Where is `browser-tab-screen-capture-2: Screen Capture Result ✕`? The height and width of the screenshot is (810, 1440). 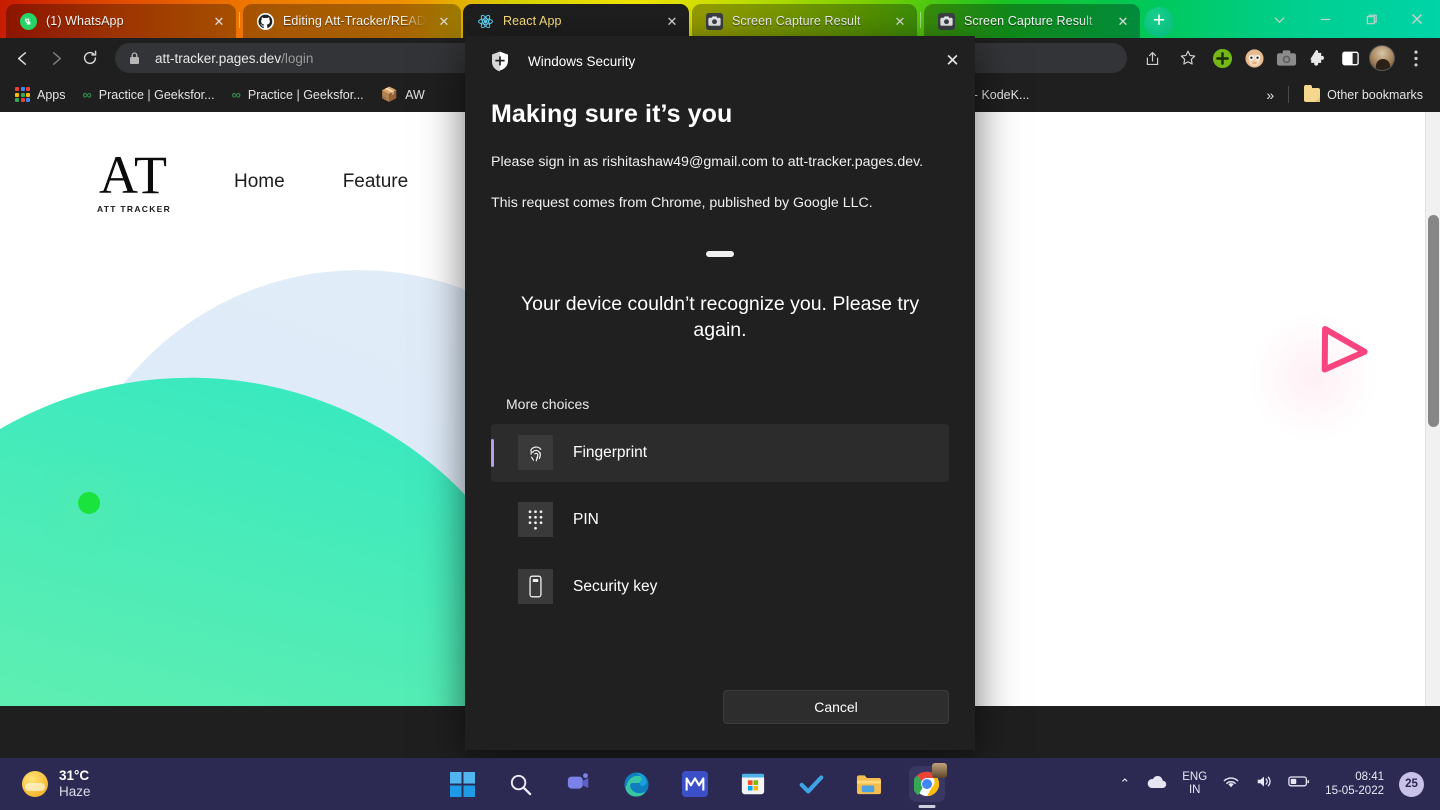
browser-tab-screen-capture-2: Screen Capture Result ✕ is located at coordinates (1032, 21).